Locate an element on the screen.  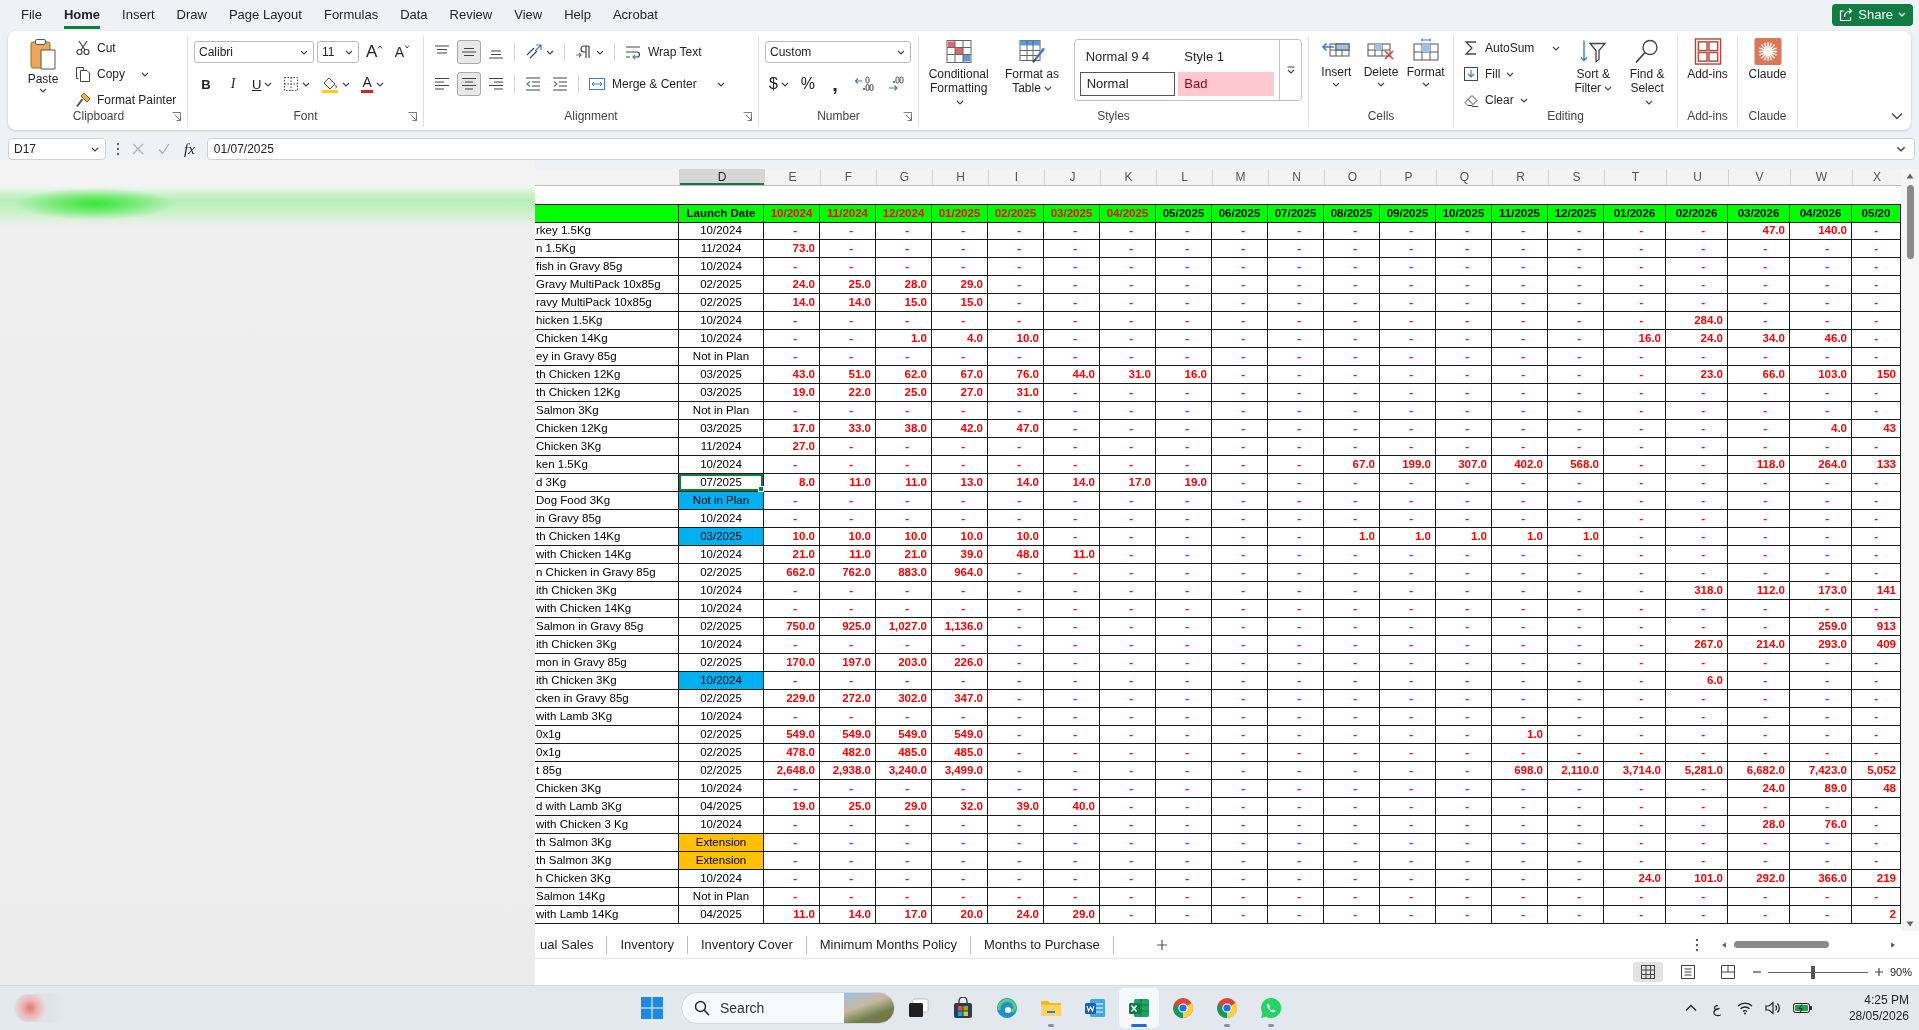
font-name-field: Calibri is located at coordinates (254, 52).